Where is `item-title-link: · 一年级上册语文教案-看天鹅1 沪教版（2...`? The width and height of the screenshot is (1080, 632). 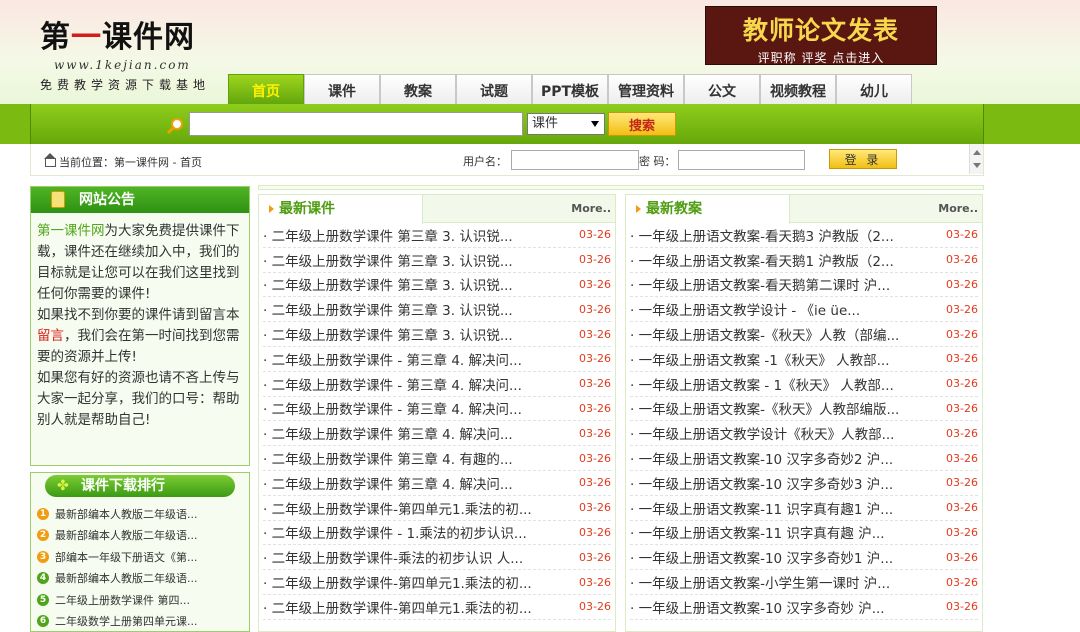 item-title-link: · 一年级上册语文教案-看天鹅1 沪教版（2... is located at coordinates (762, 260).